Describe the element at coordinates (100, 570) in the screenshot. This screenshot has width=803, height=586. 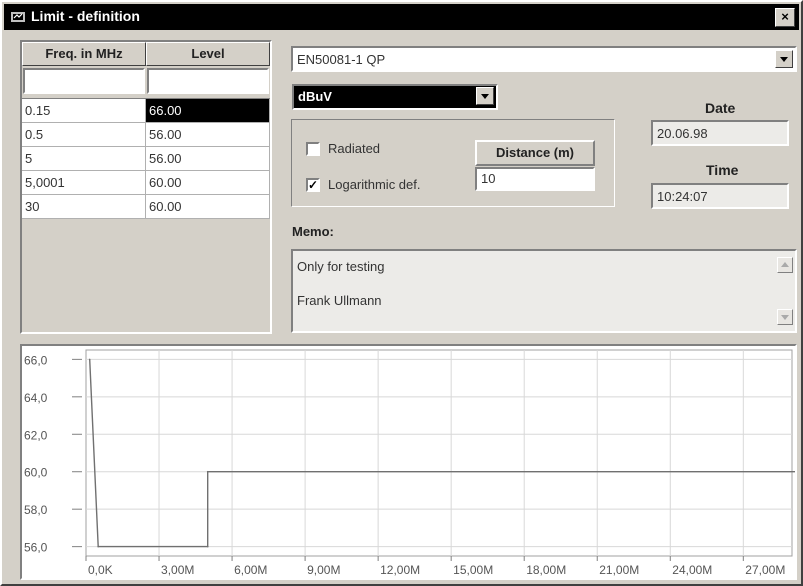
I see `x-tick-label: 0,0K` at that location.